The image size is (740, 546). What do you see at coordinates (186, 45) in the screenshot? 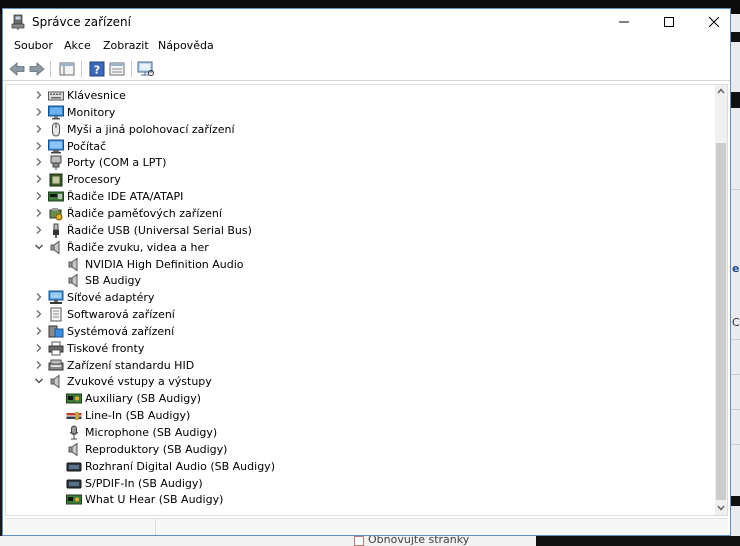
I see `menu-help: Nápověda` at bounding box center [186, 45].